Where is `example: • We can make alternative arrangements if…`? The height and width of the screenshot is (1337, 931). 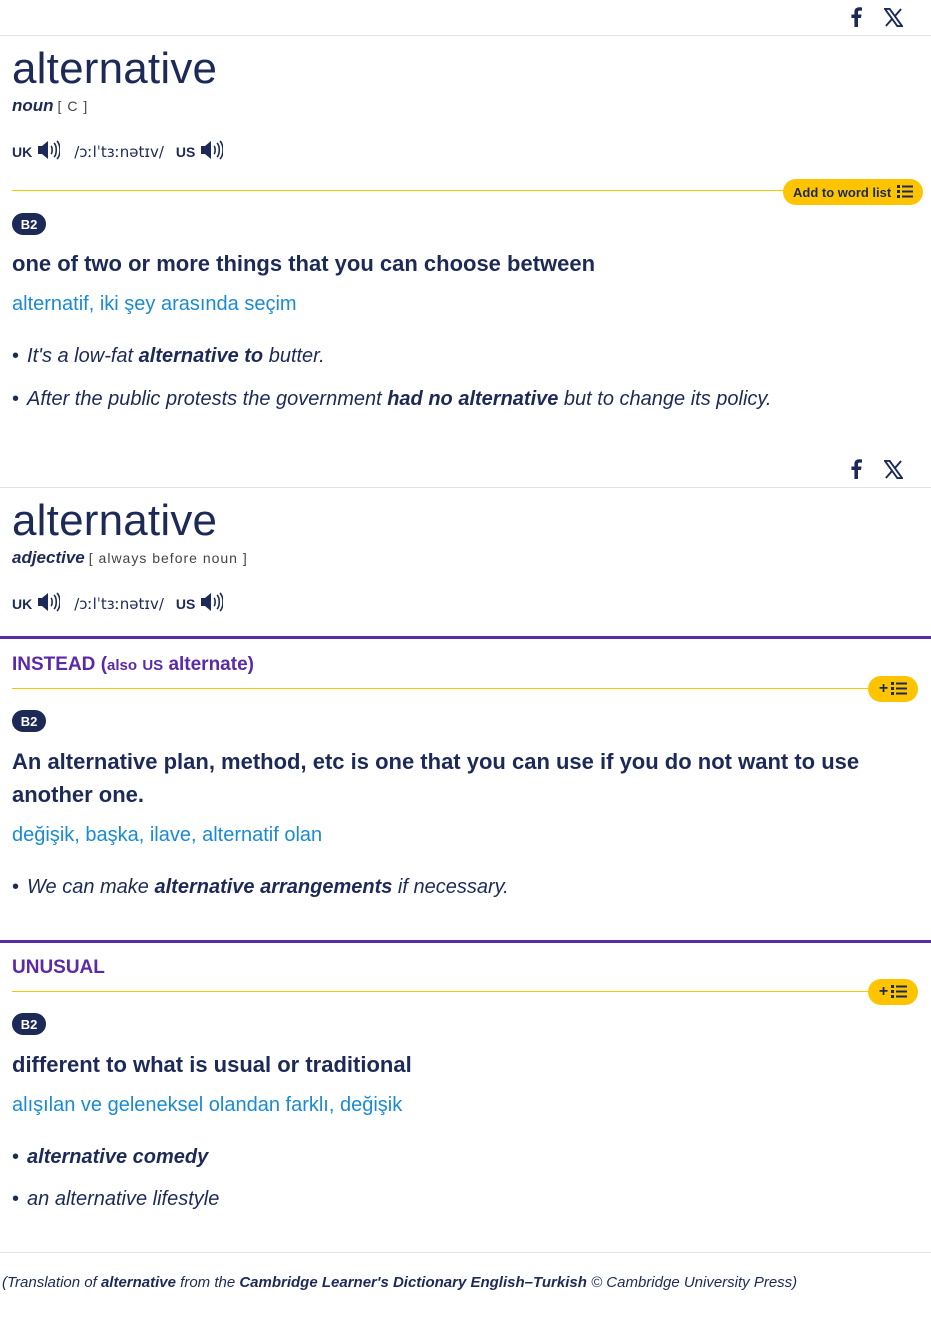
example: • We can make alternative arrangements if… is located at coordinates (260, 887).